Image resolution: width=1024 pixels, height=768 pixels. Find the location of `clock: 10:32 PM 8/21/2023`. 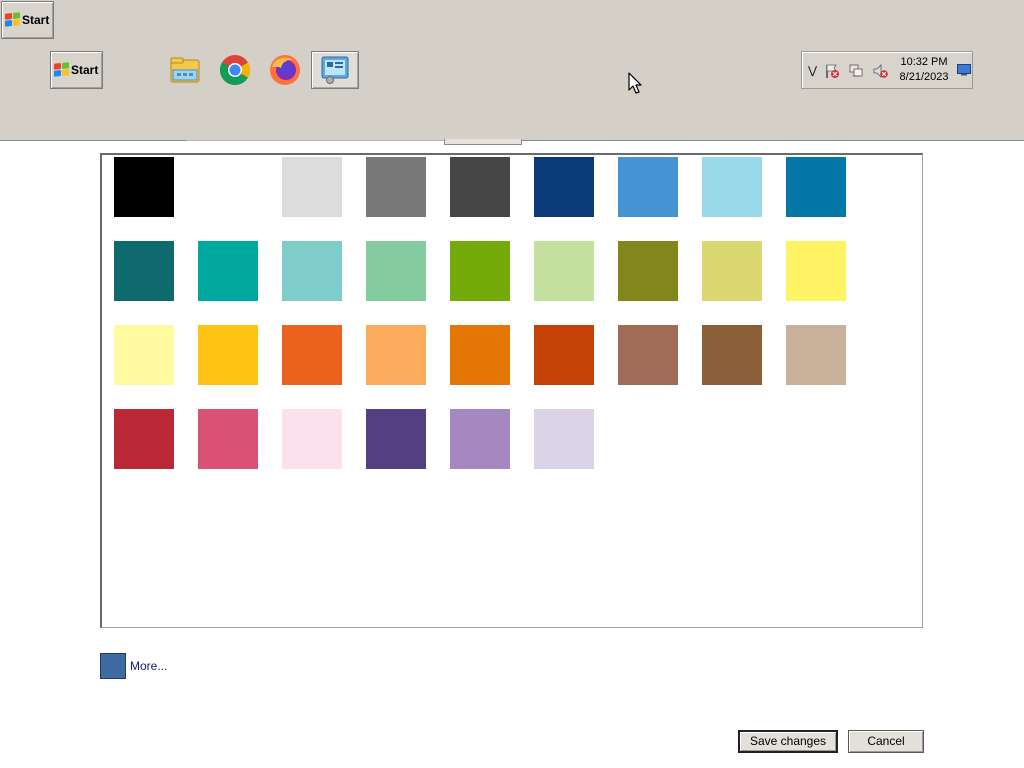

clock: 10:32 PM 8/21/2023 is located at coordinates (924, 70).